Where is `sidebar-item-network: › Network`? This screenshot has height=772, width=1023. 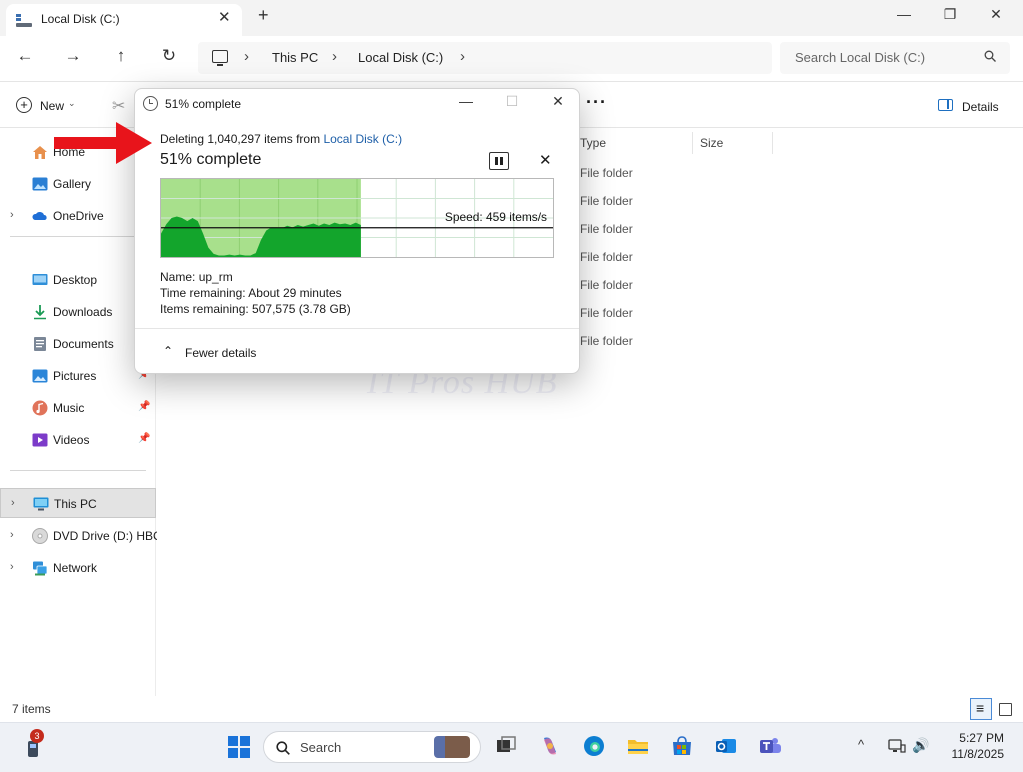
sidebar-item-network: › Network is located at coordinates (78, 568).